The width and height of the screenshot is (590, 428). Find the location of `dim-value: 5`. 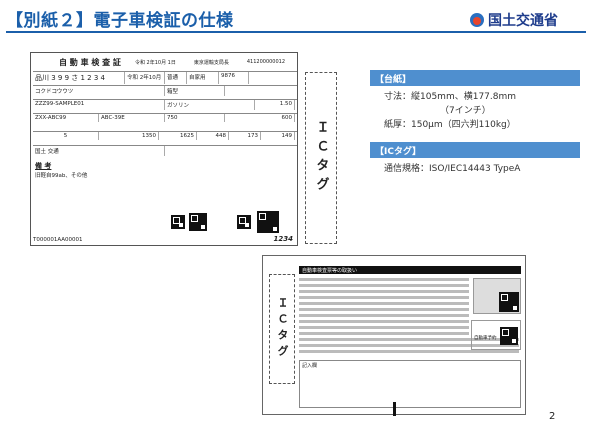

dim-value: 5 is located at coordinates (66, 136).